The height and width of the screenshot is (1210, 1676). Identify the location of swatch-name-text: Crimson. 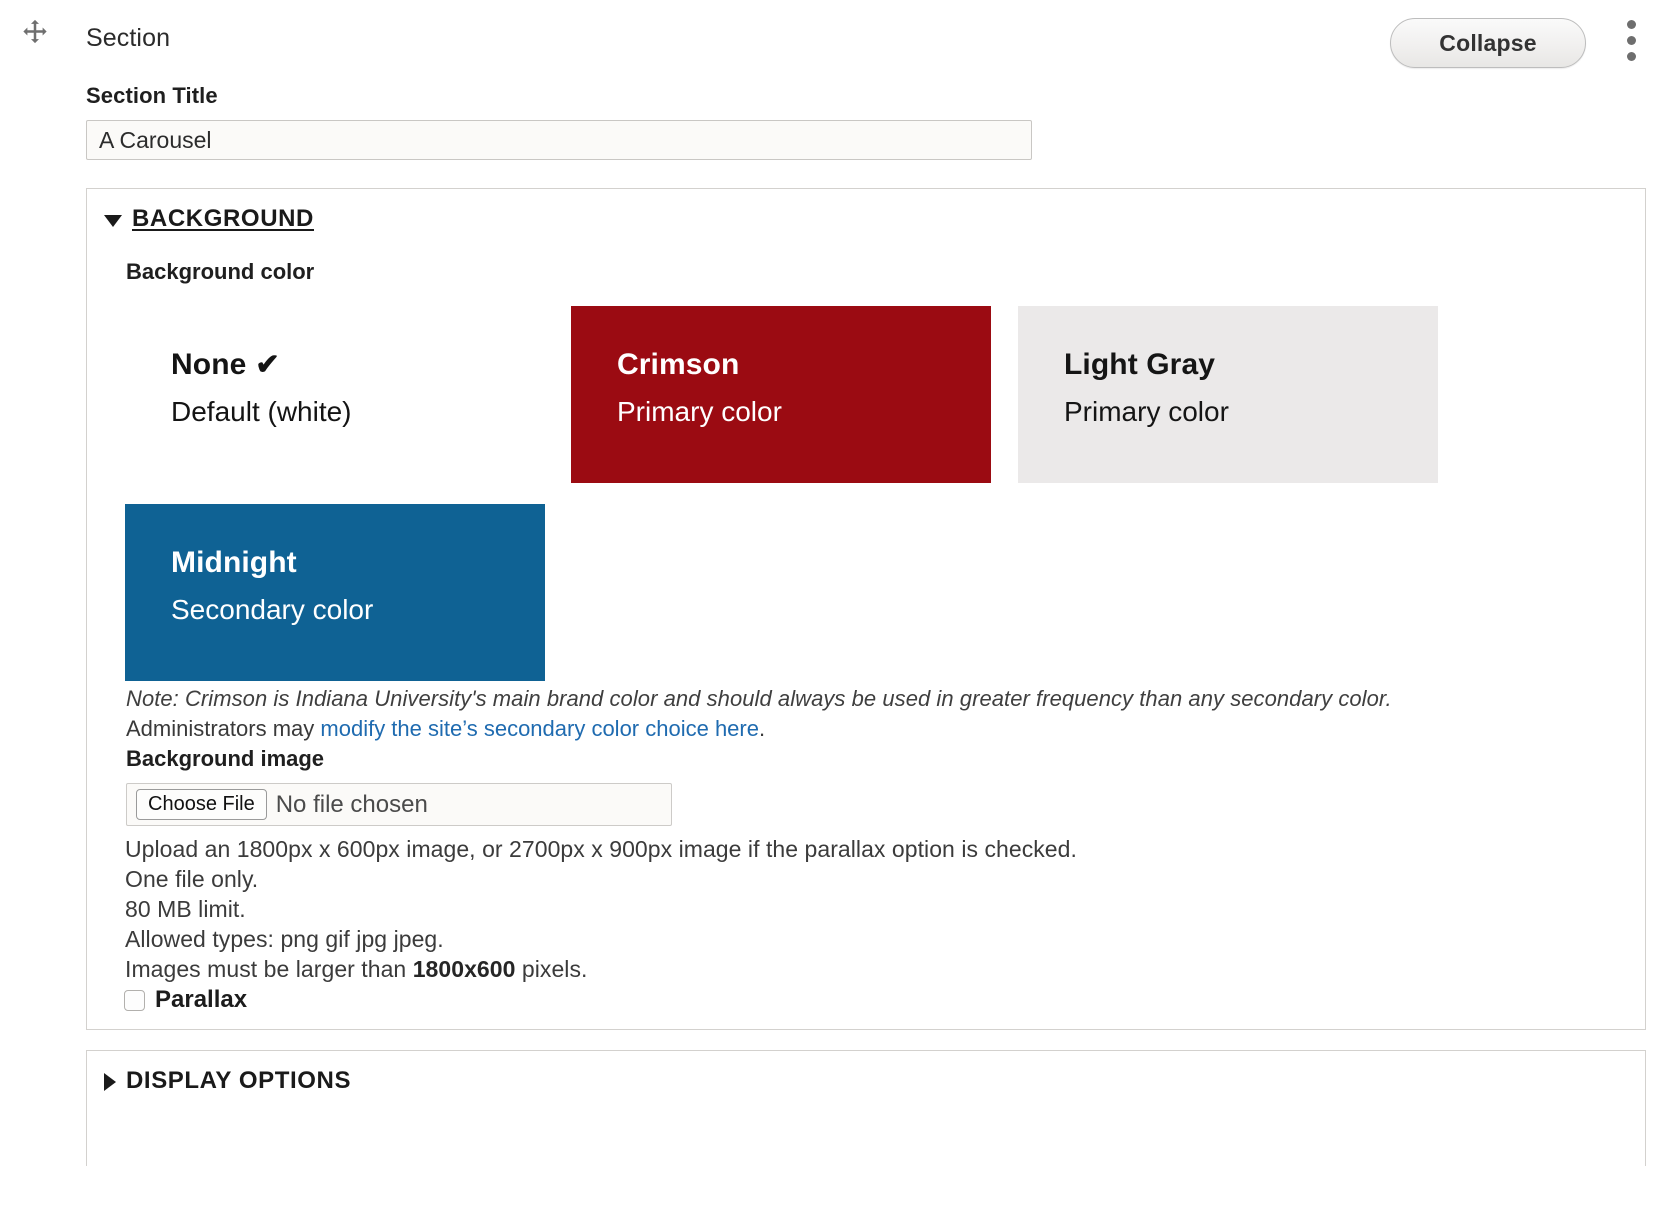
(678, 364).